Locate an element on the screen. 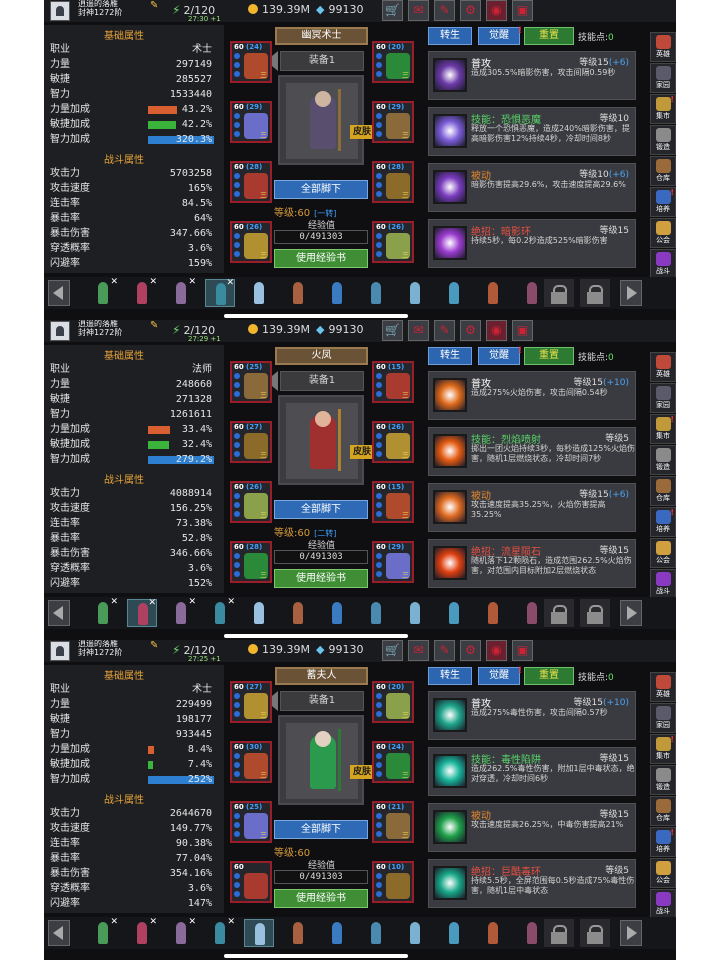  equipment-slot: 60 is located at coordinates (251, 882).